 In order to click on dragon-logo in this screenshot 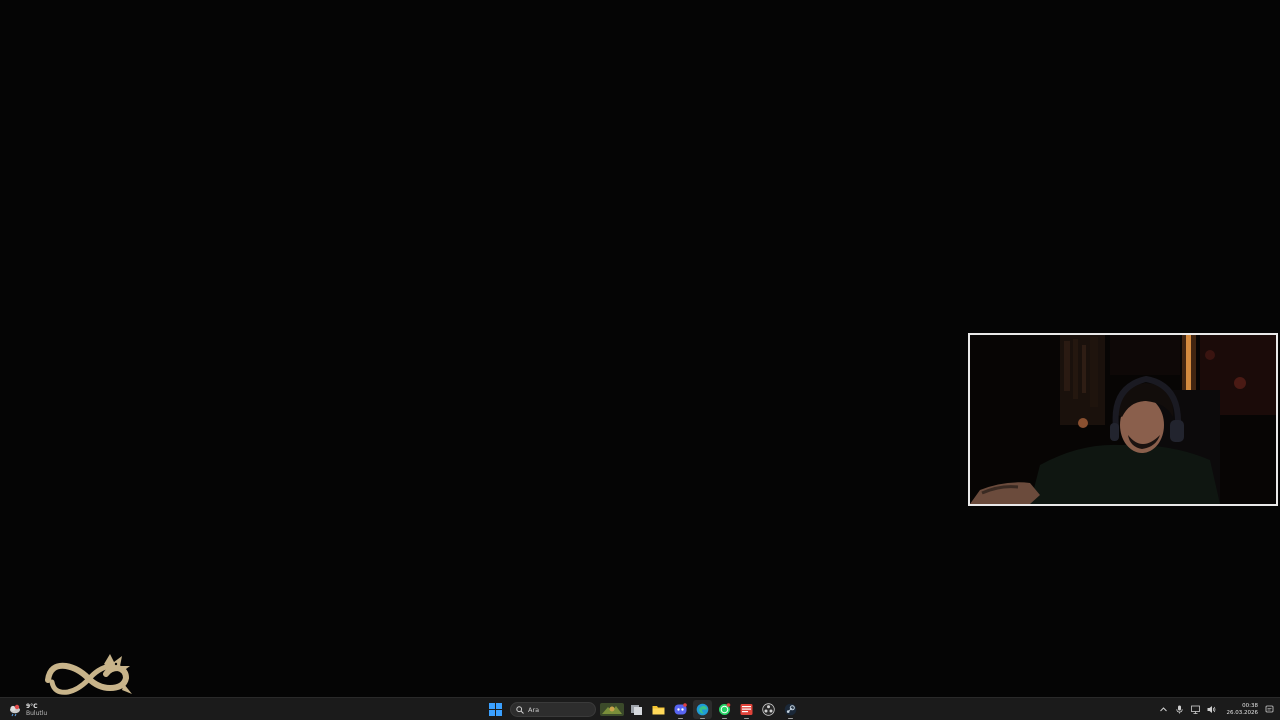, I will do `click(89, 674)`.